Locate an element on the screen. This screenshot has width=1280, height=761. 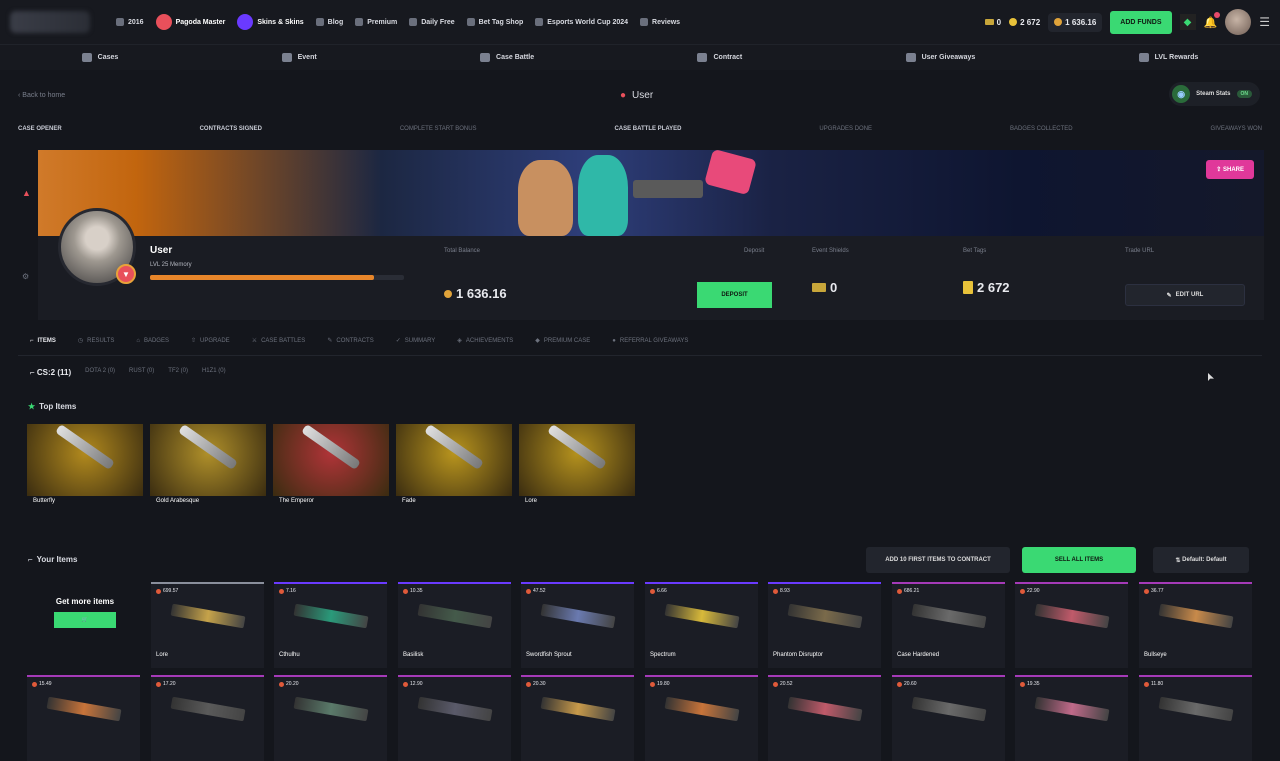
item-card: 11.80 is located at coordinates (1195, 718).